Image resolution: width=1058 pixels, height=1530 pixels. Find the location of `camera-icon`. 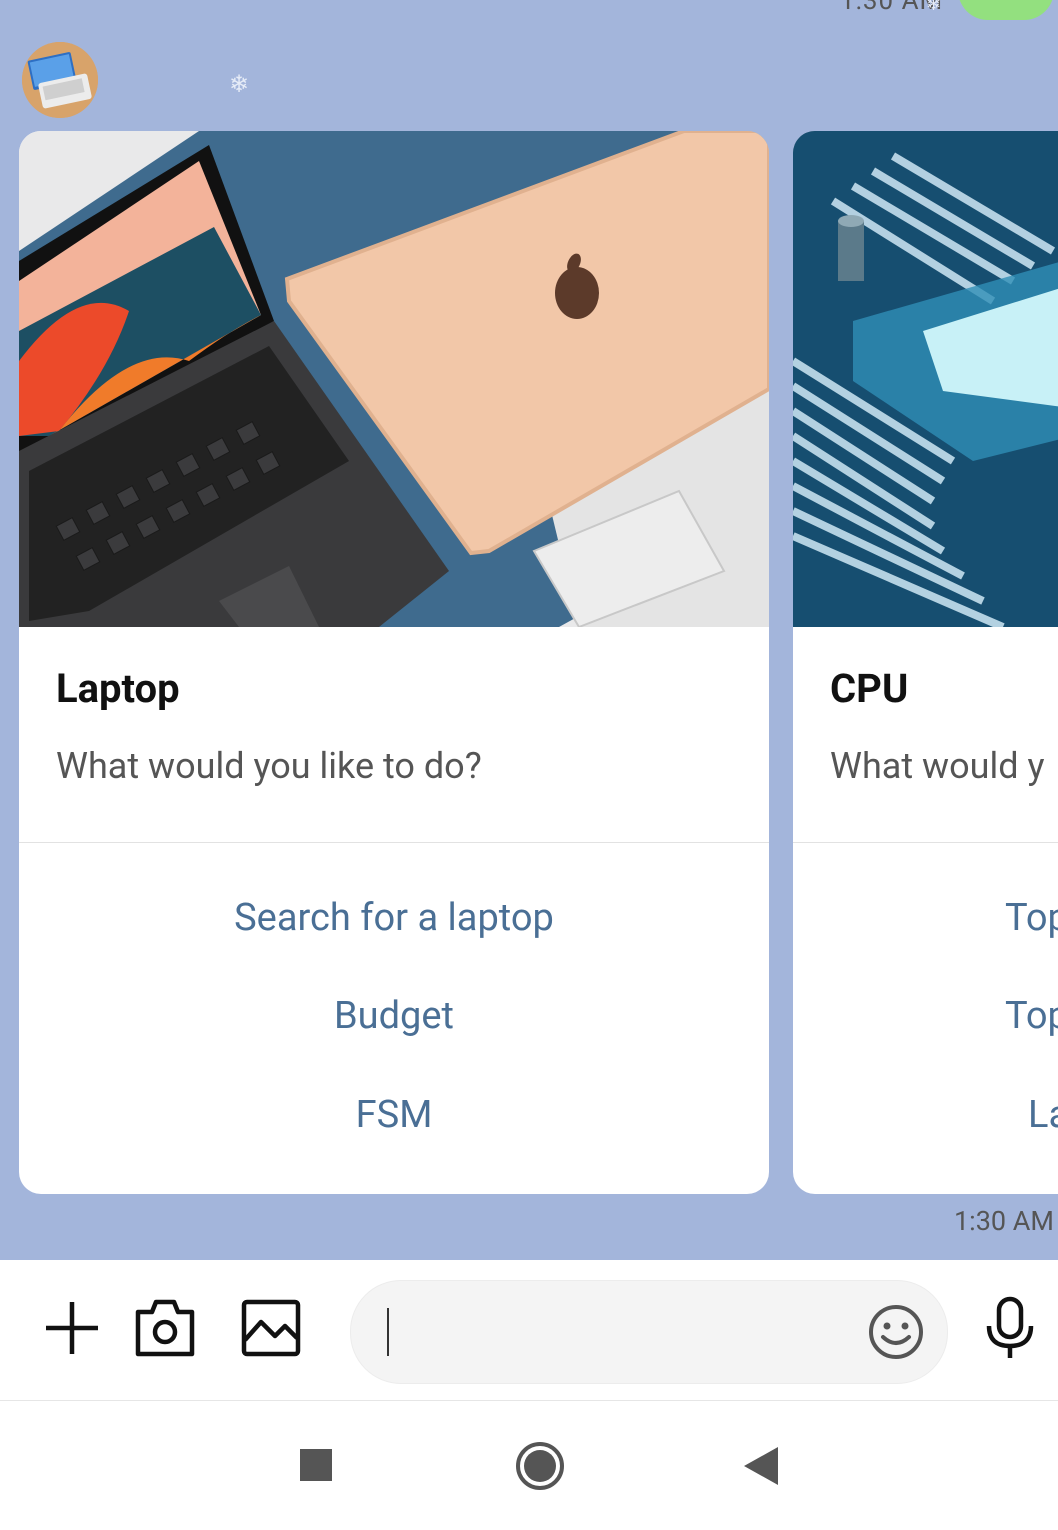

camera-icon is located at coordinates (165, 1328).